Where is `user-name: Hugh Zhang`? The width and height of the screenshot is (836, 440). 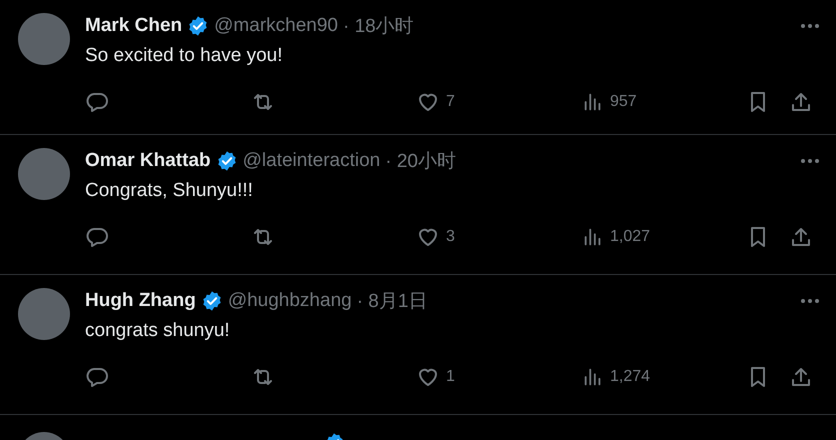
user-name: Hugh Zhang is located at coordinates (140, 301).